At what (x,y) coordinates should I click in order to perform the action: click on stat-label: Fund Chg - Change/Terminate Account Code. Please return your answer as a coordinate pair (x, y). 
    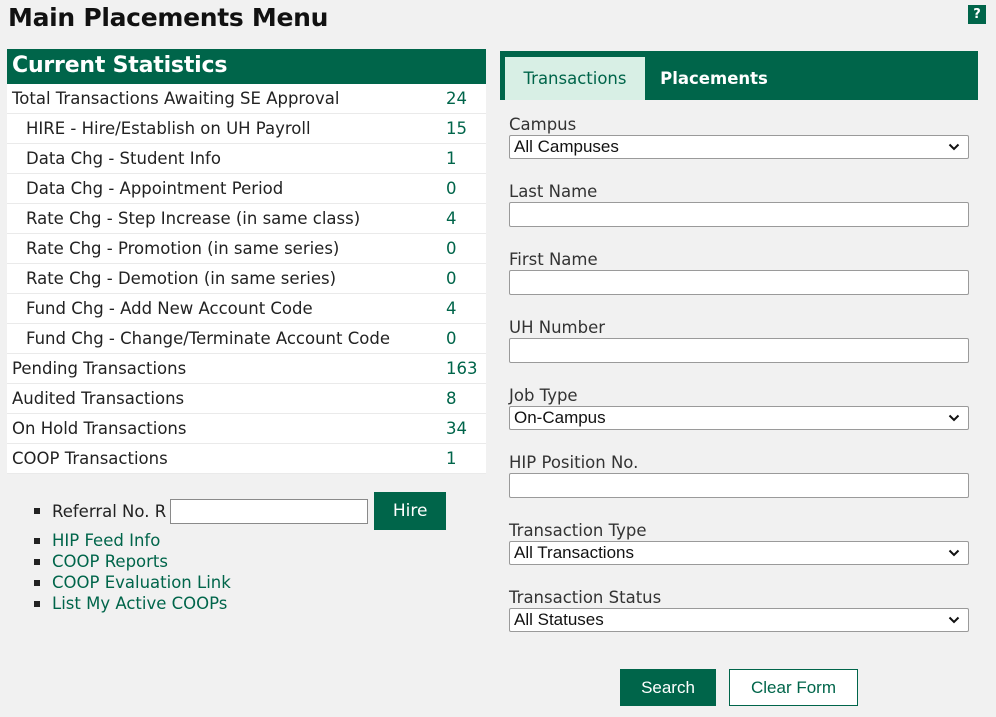
    Looking at the image, I should click on (208, 338).